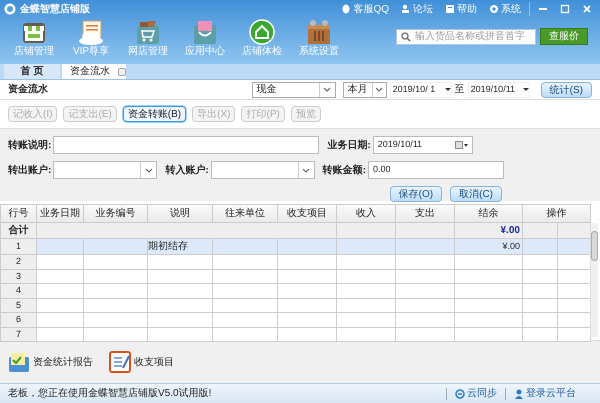  What do you see at coordinates (349, 145) in the screenshot?
I see `field-label: 业务日期:` at bounding box center [349, 145].